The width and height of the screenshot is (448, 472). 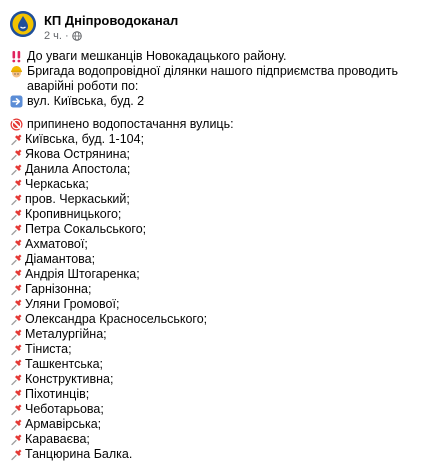 What do you see at coordinates (111, 20) in the screenshot?
I see `page-name-link: КП Дніпроводоканал` at bounding box center [111, 20].